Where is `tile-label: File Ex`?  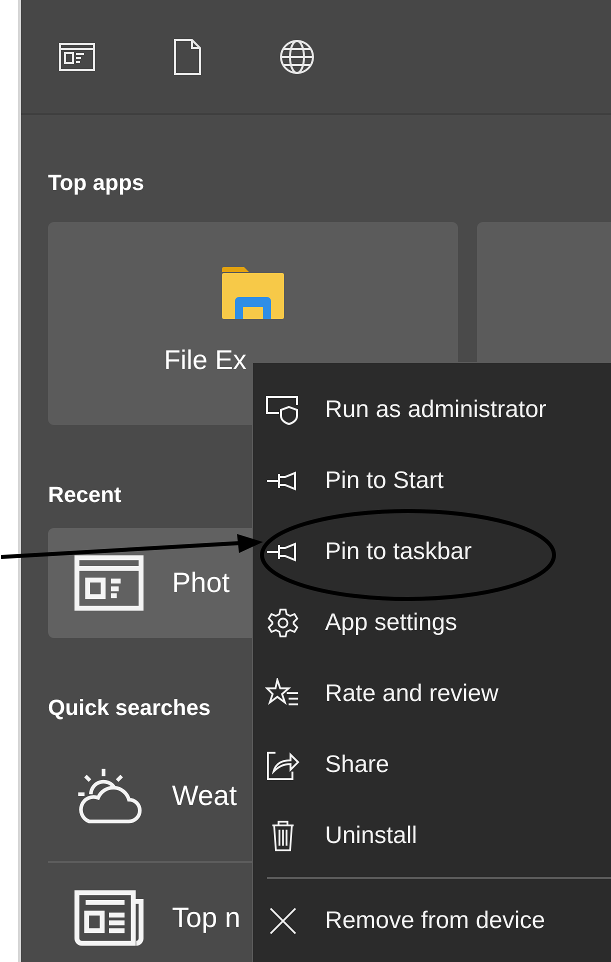
tile-label: File Ex is located at coordinates (206, 360).